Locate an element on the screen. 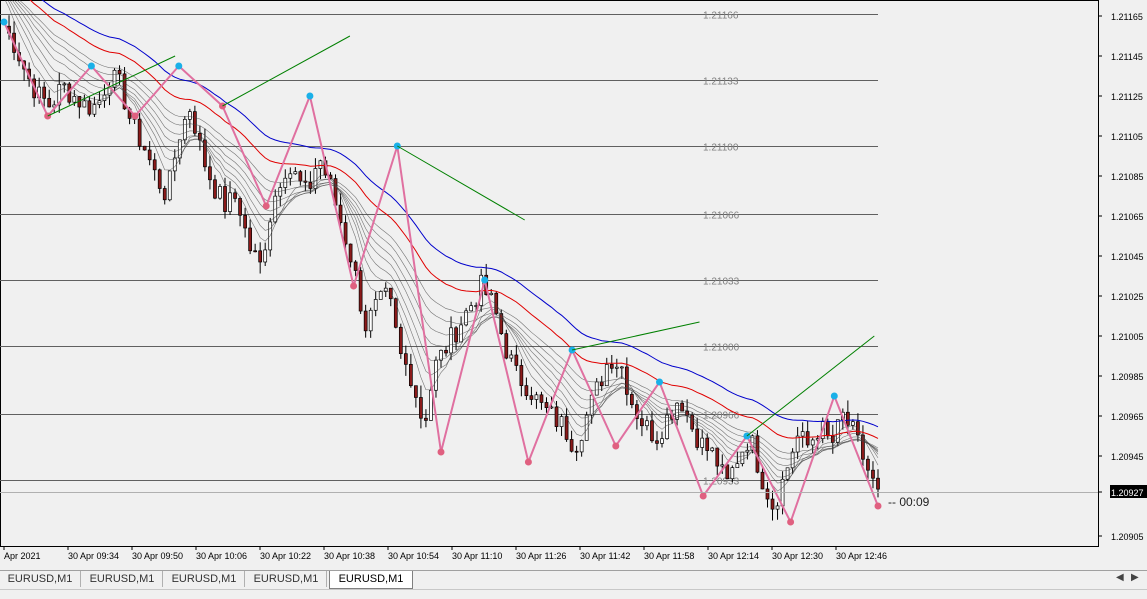 This screenshot has width=1147, height=599. tab-scroll-right-icon: ▶ is located at coordinates (1135, 577).